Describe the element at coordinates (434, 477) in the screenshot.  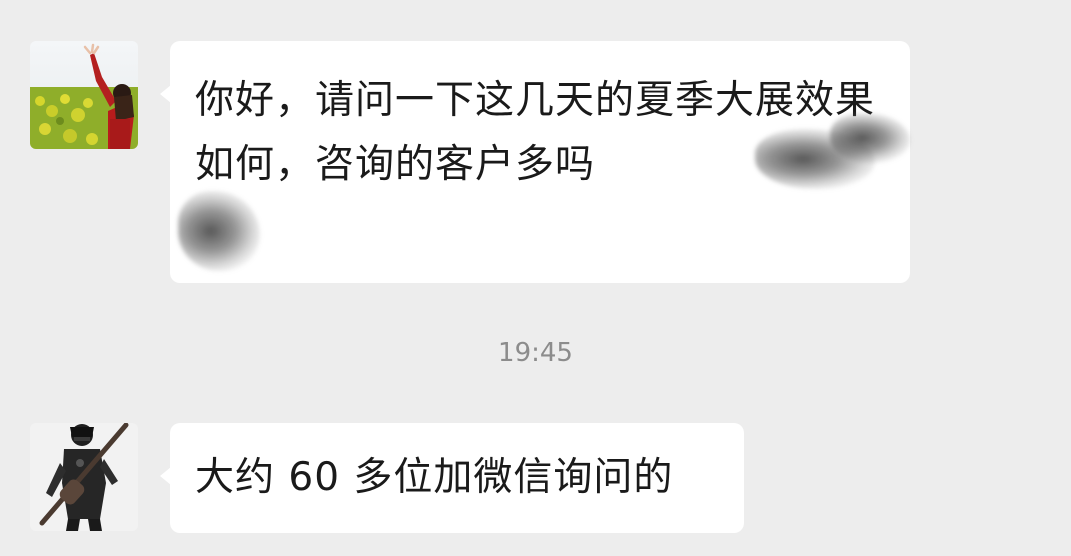
I see `message-text: 大约 60 多位加微信询问的` at that location.